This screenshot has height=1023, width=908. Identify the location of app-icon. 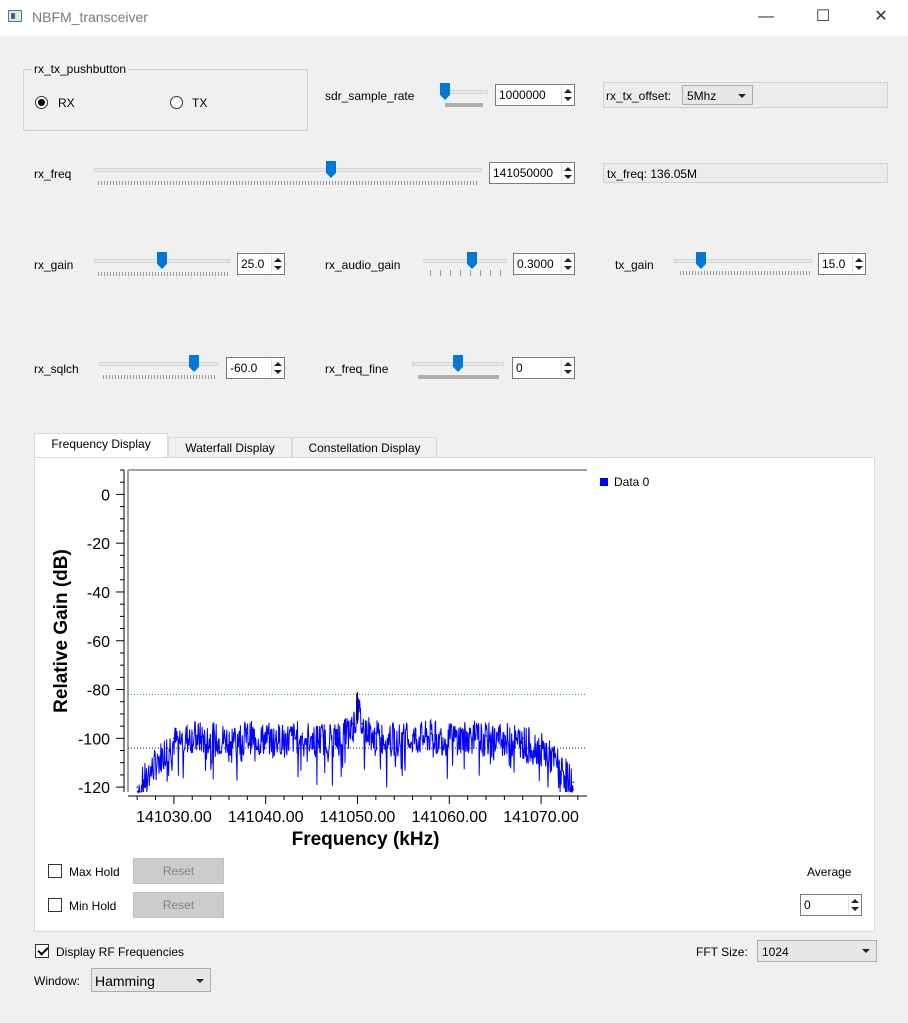
(15, 16).